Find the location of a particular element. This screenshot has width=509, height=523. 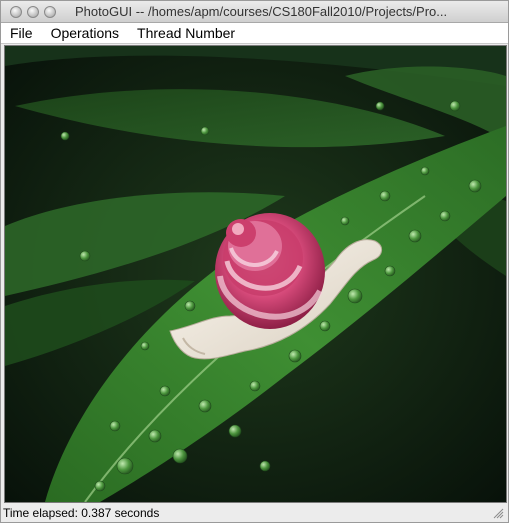

zoom-window-button is located at coordinates (50, 11).